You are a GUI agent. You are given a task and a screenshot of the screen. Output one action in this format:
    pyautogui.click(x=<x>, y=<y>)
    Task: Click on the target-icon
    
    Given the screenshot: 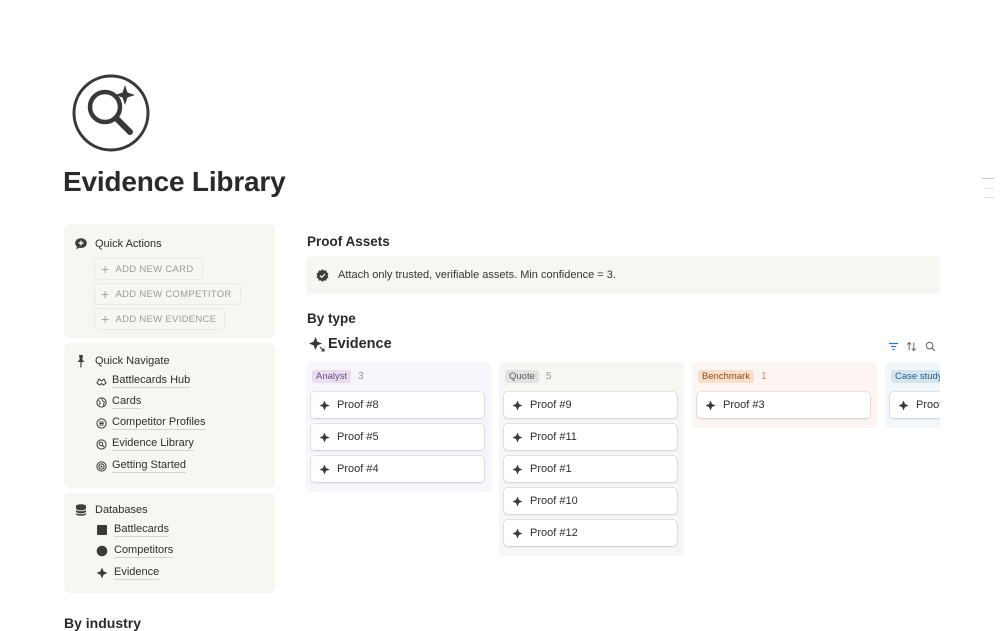 What is the action you would take?
    pyautogui.click(x=101, y=466)
    